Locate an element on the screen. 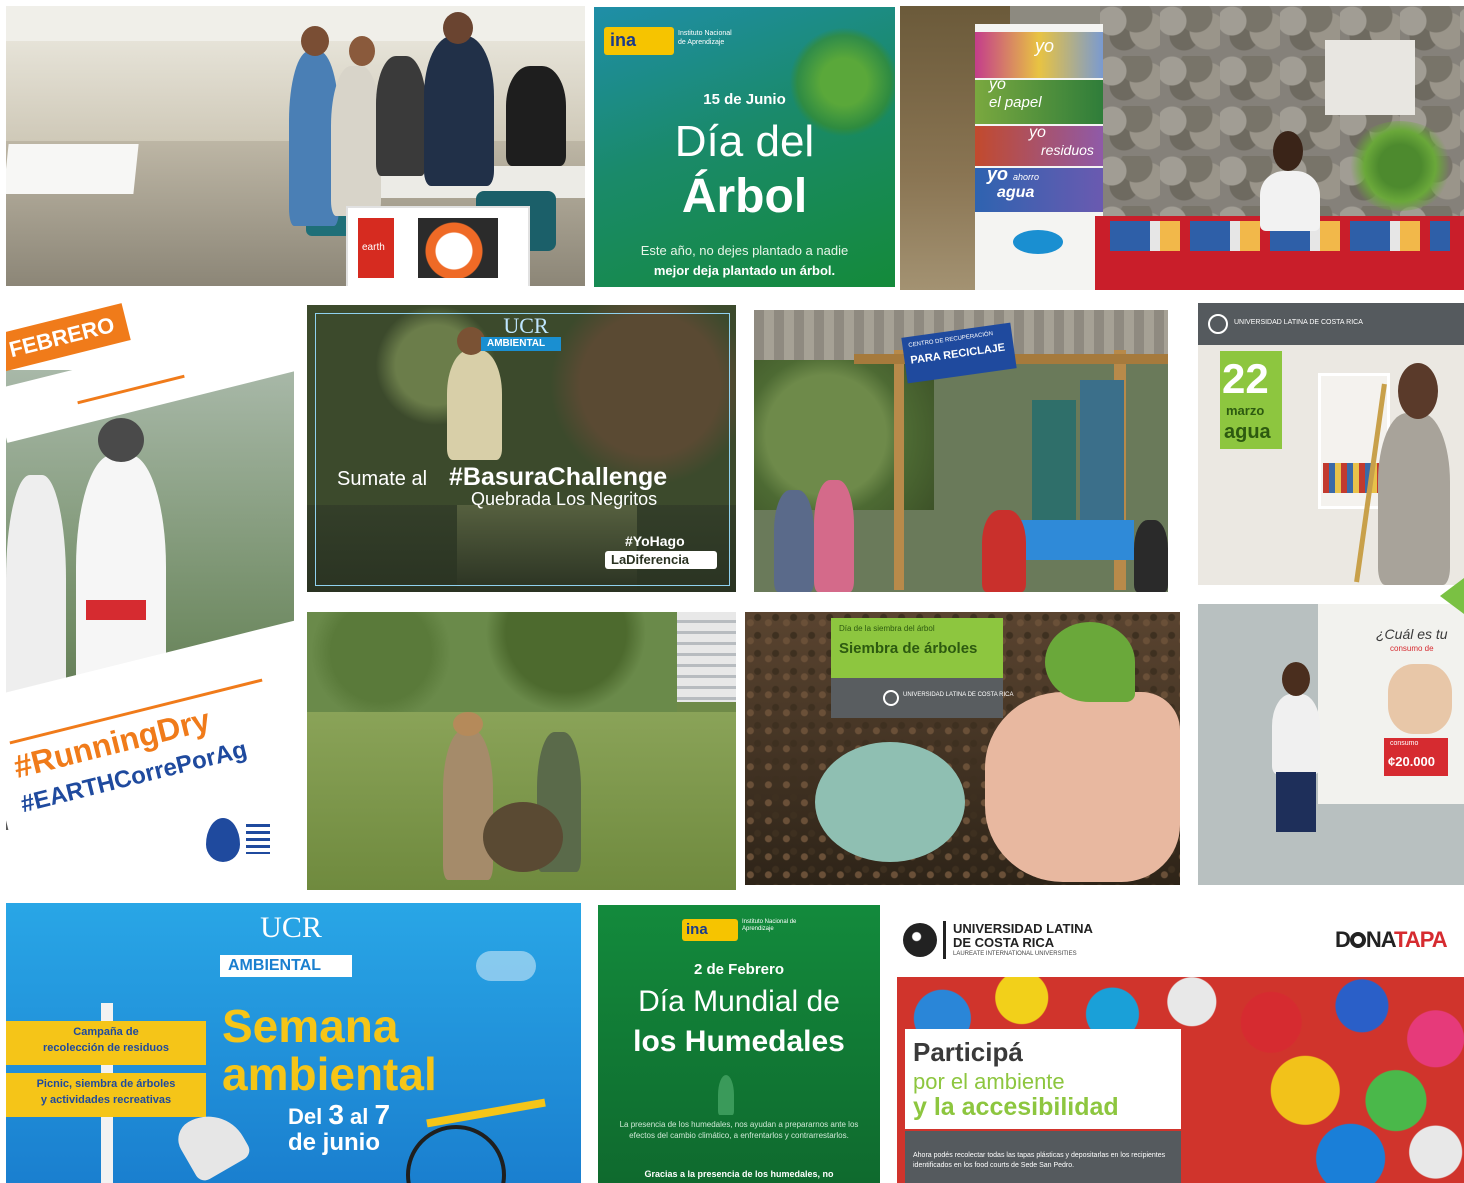  ceiling is located at coordinates (295, 23).